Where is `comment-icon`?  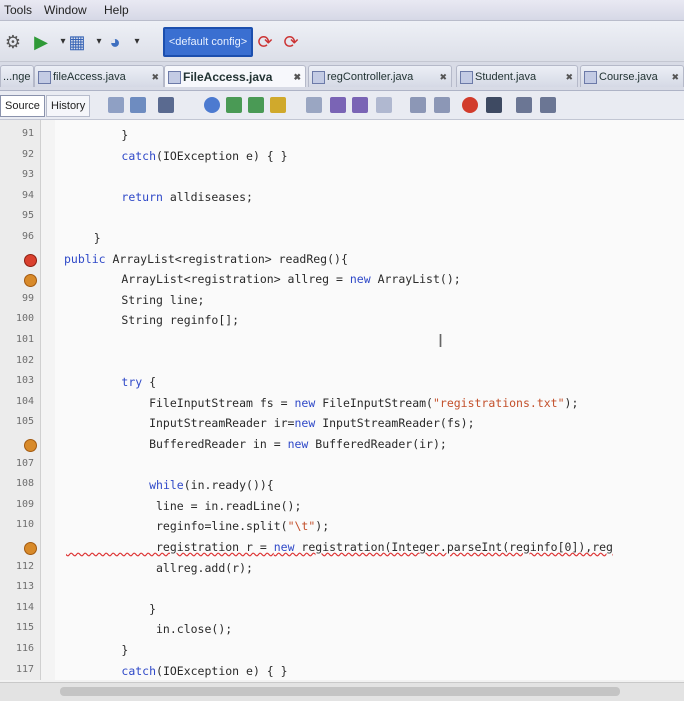
comment-icon is located at coordinates (524, 105).